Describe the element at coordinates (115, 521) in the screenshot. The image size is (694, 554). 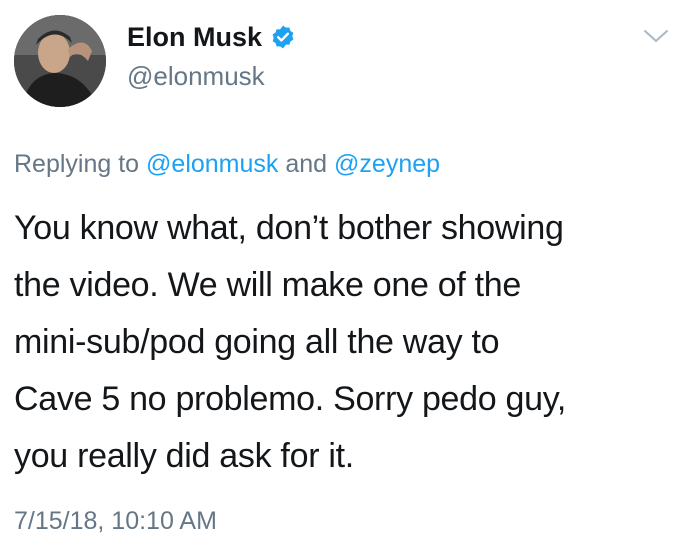
I see `tweet-timestamp: 7/15/18, 10:10 AM` at that location.